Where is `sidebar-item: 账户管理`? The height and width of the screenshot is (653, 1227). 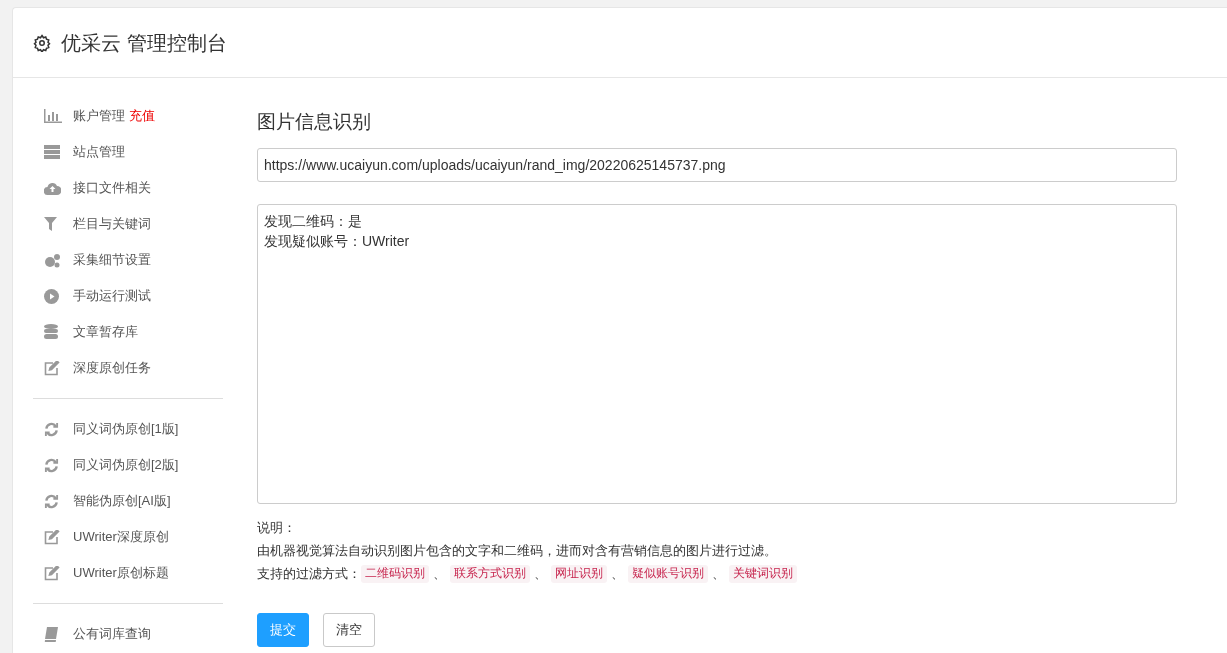 sidebar-item: 账户管理 is located at coordinates (99, 116).